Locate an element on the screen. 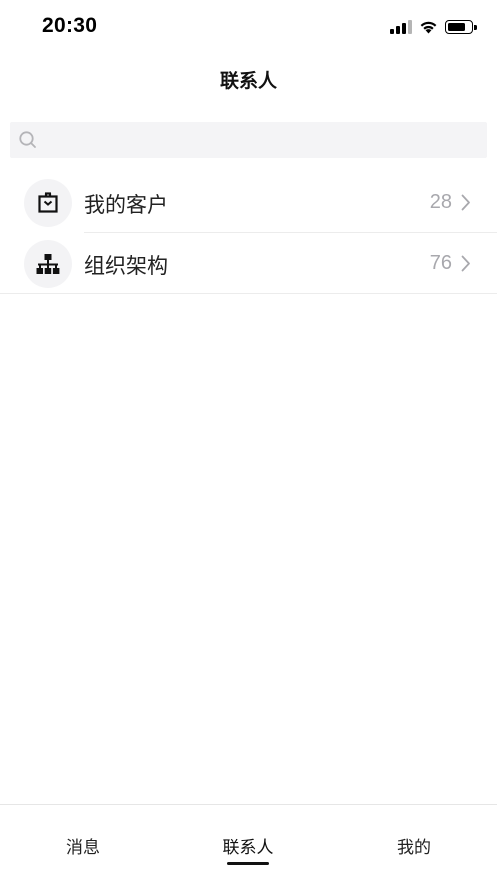 This screenshot has width=497, height=883. customer-bag-icon is located at coordinates (48, 202).